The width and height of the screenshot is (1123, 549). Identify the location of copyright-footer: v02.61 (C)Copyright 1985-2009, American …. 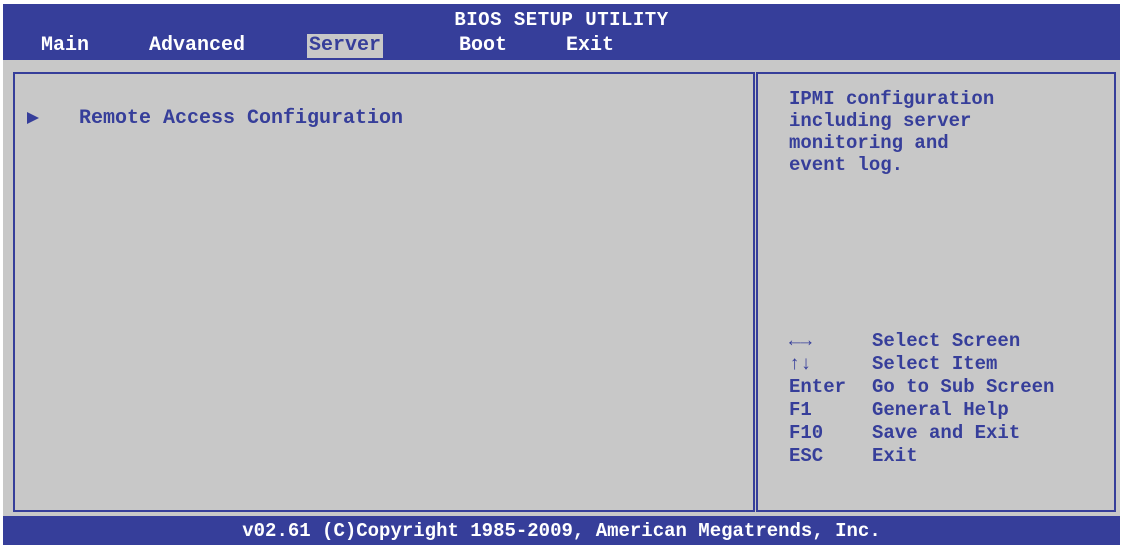
(561, 531).